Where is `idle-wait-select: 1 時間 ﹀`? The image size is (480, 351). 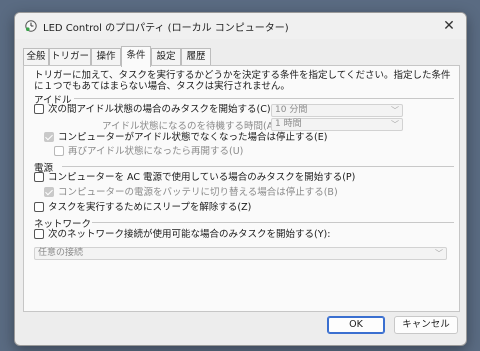
idle-wait-select: 1 時間 ﹀ is located at coordinates (337, 124).